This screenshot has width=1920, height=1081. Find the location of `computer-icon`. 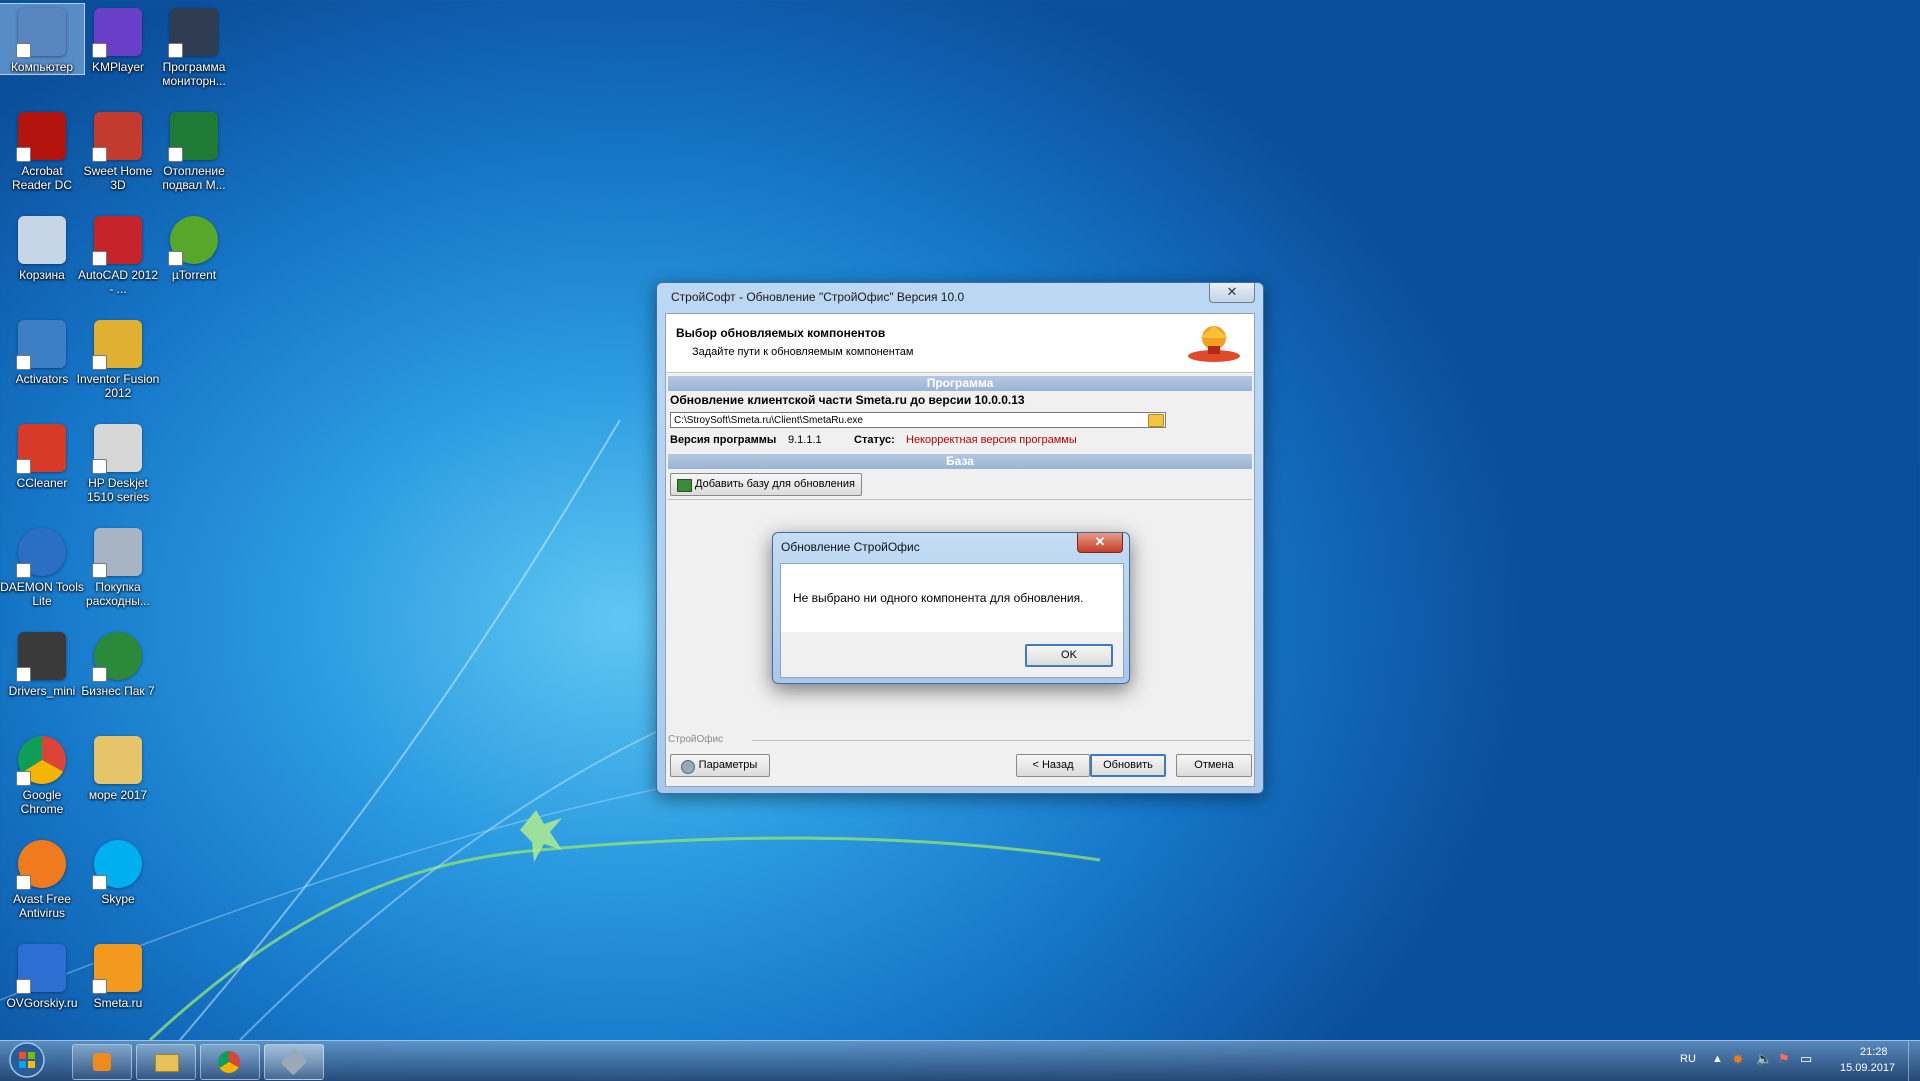

computer-icon is located at coordinates (41, 33).